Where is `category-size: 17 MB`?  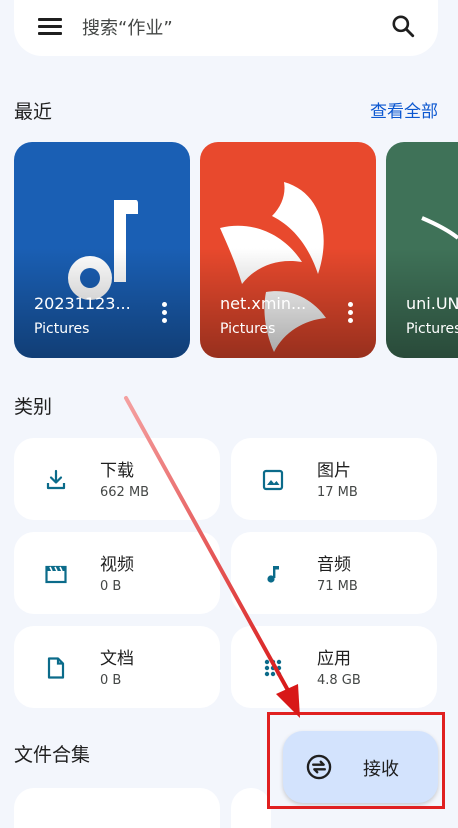
category-size: 17 MB is located at coordinates (337, 492).